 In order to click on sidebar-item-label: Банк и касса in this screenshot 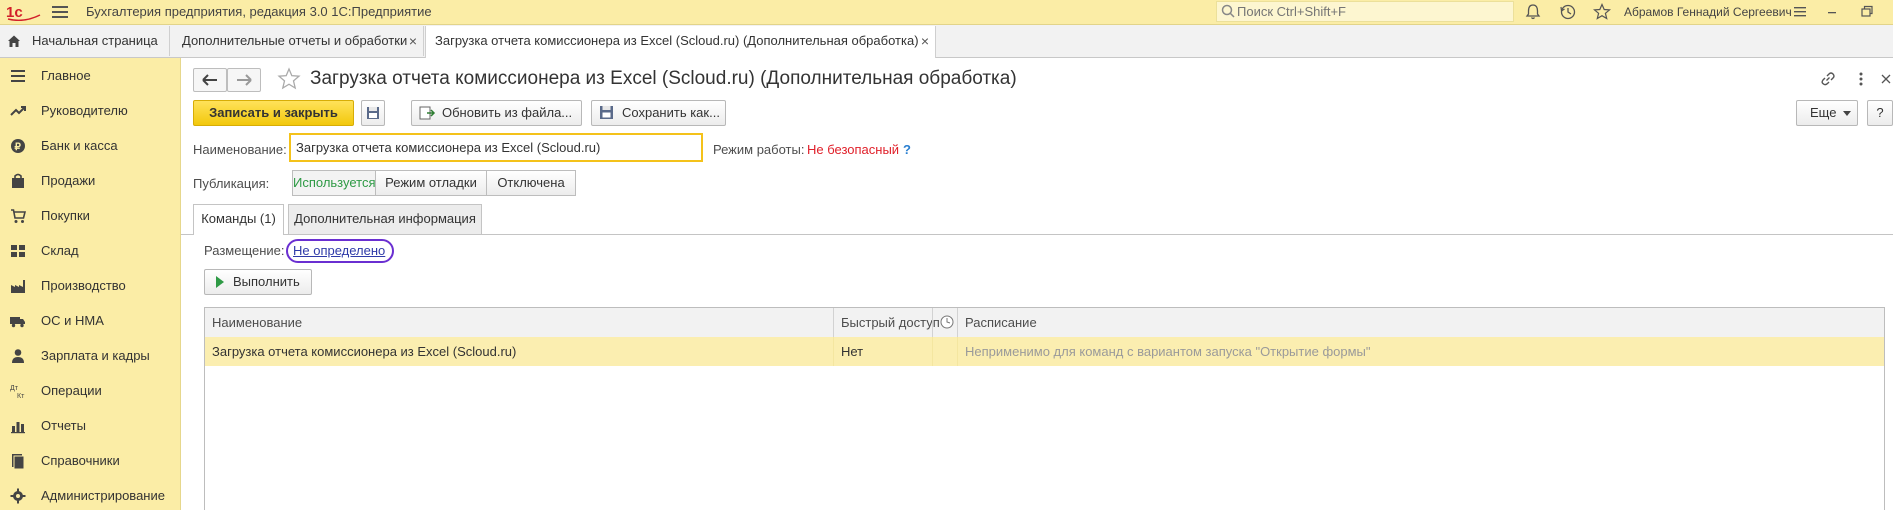, I will do `click(79, 145)`.